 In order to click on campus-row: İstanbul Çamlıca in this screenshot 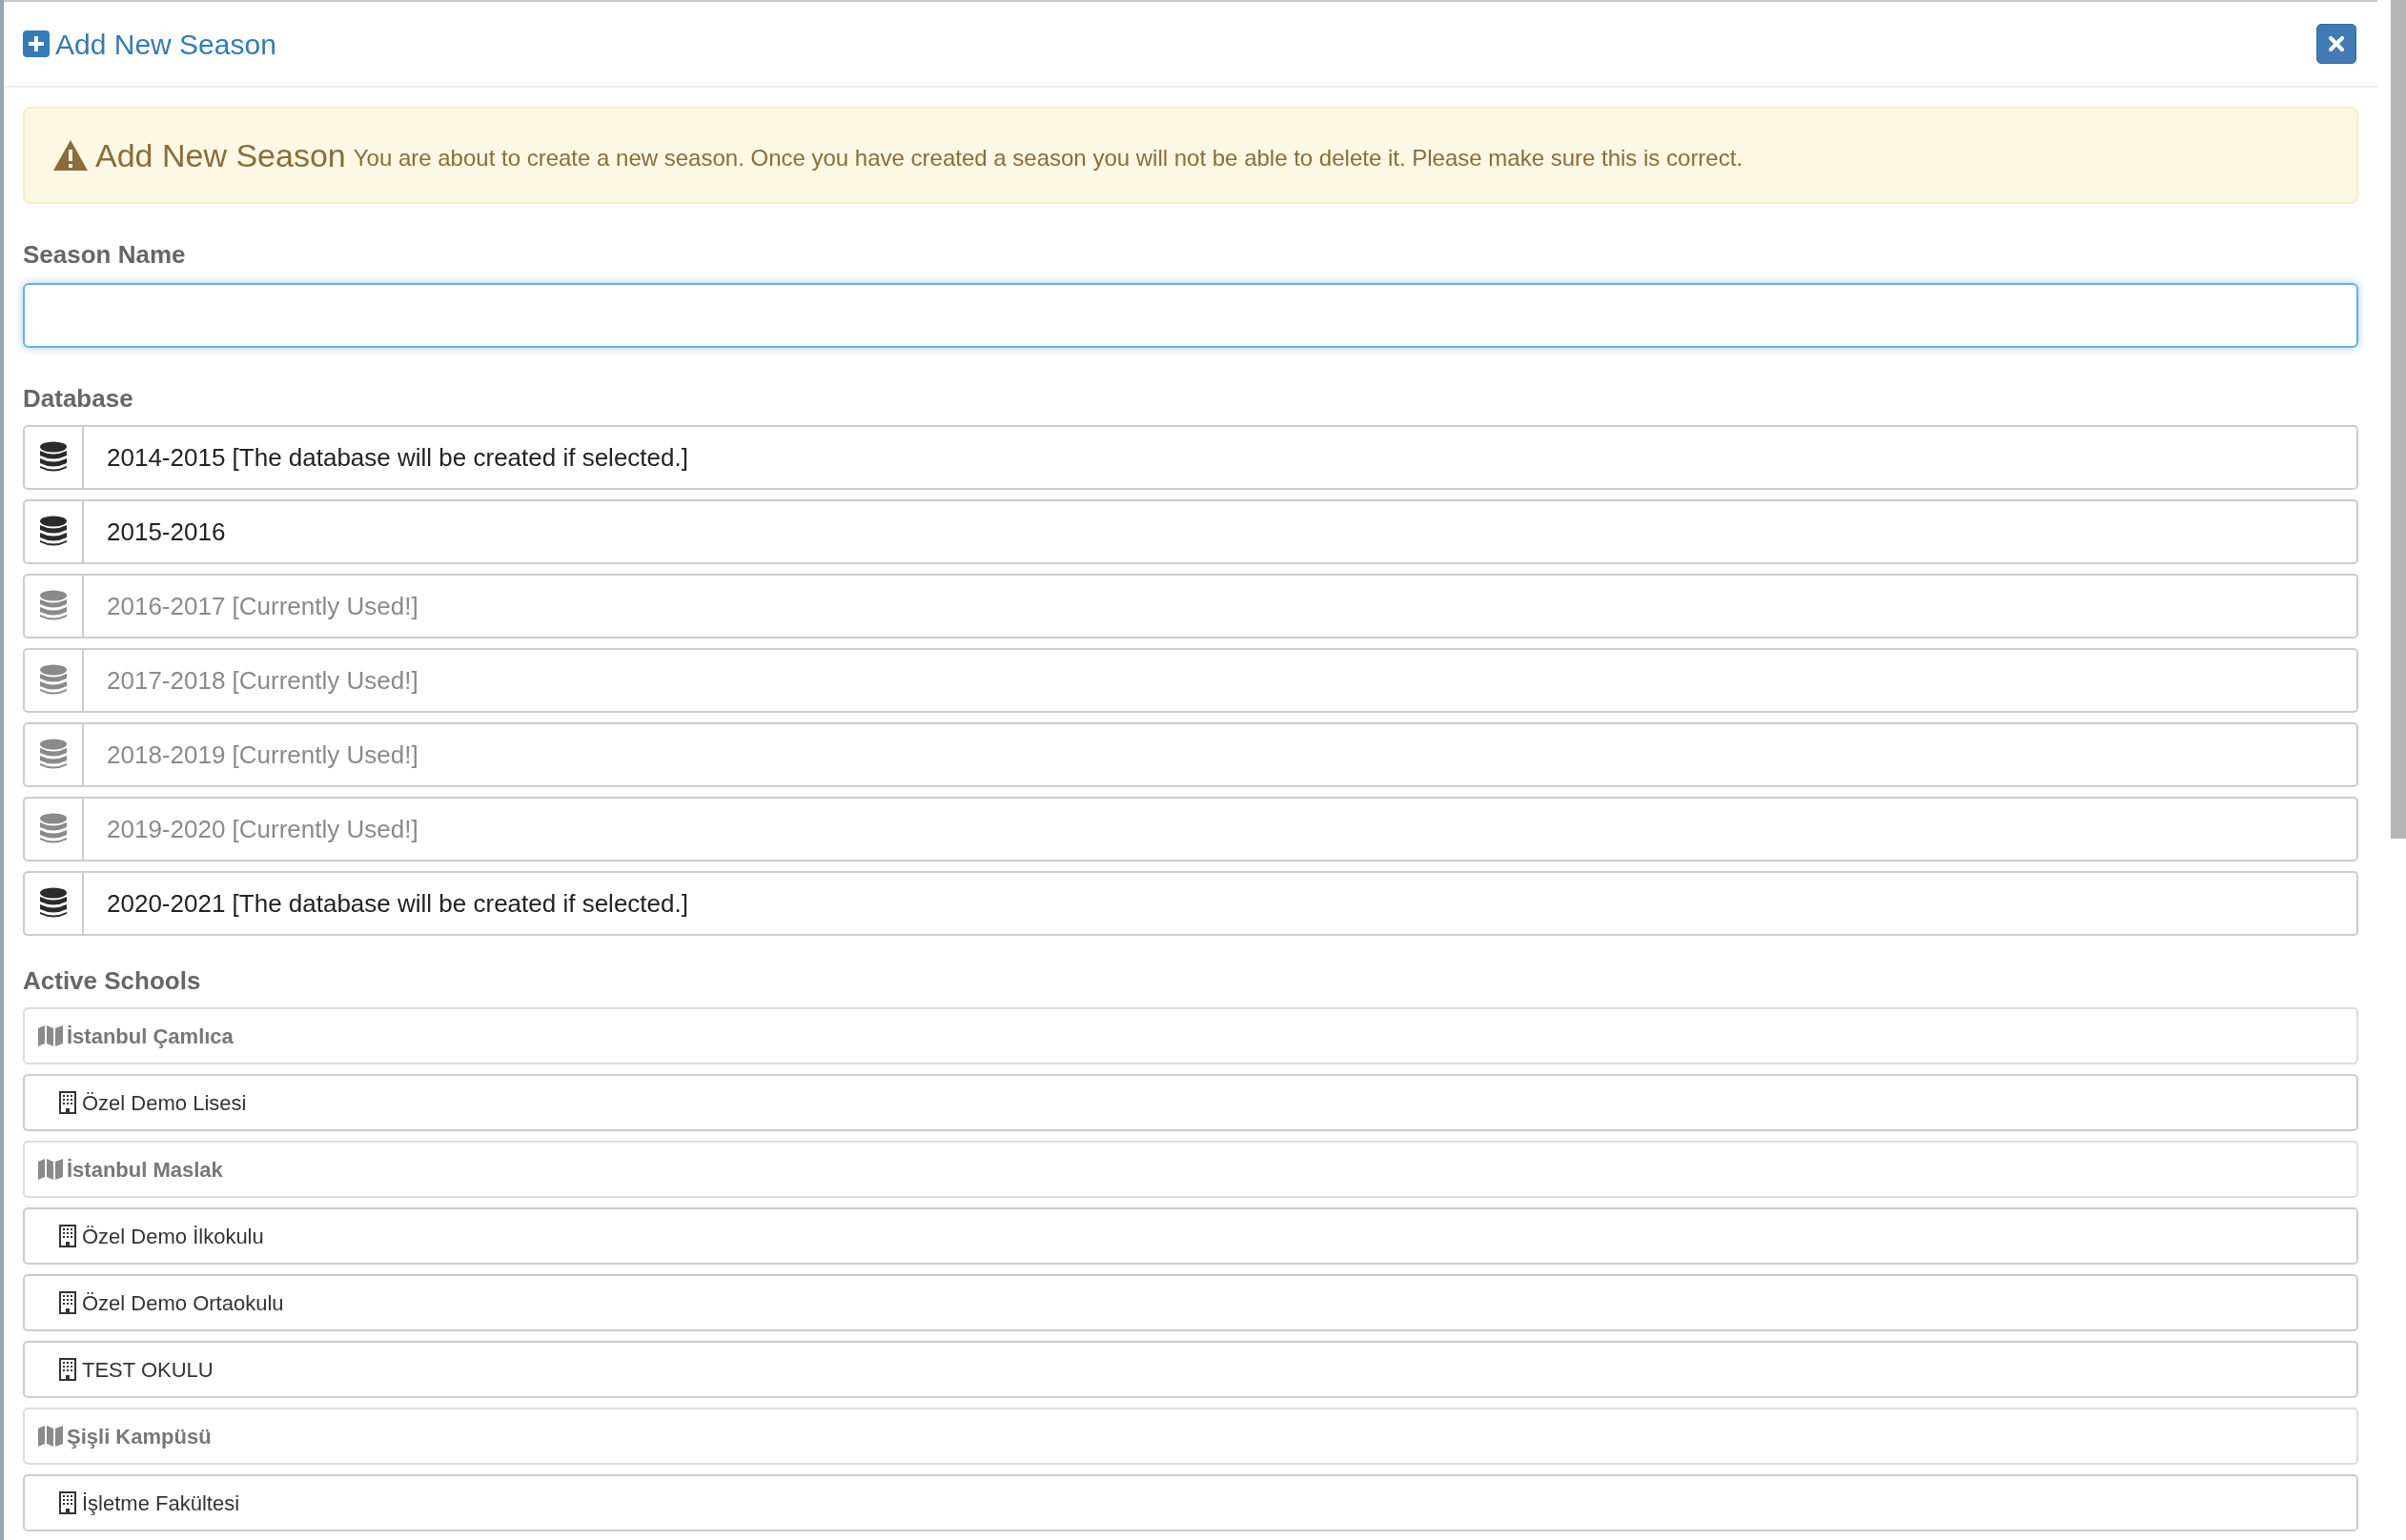, I will do `click(1190, 1035)`.